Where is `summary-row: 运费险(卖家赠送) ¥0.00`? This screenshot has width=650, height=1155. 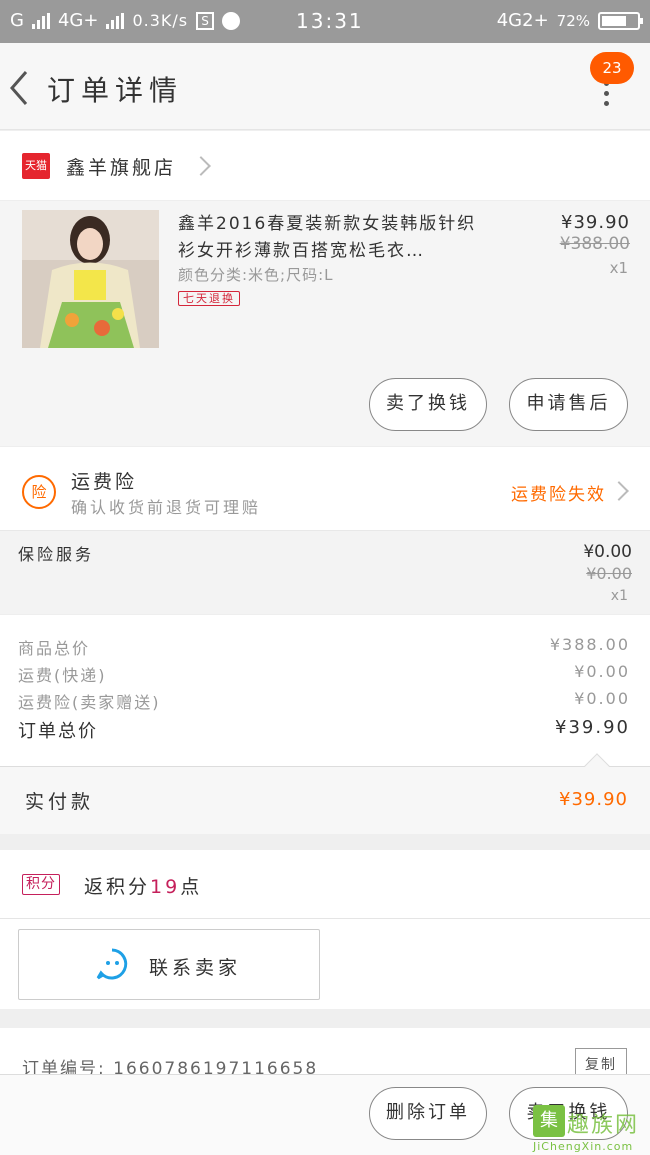
summary-row: 运费险(卖家赠送) ¥0.00 is located at coordinates (324, 702).